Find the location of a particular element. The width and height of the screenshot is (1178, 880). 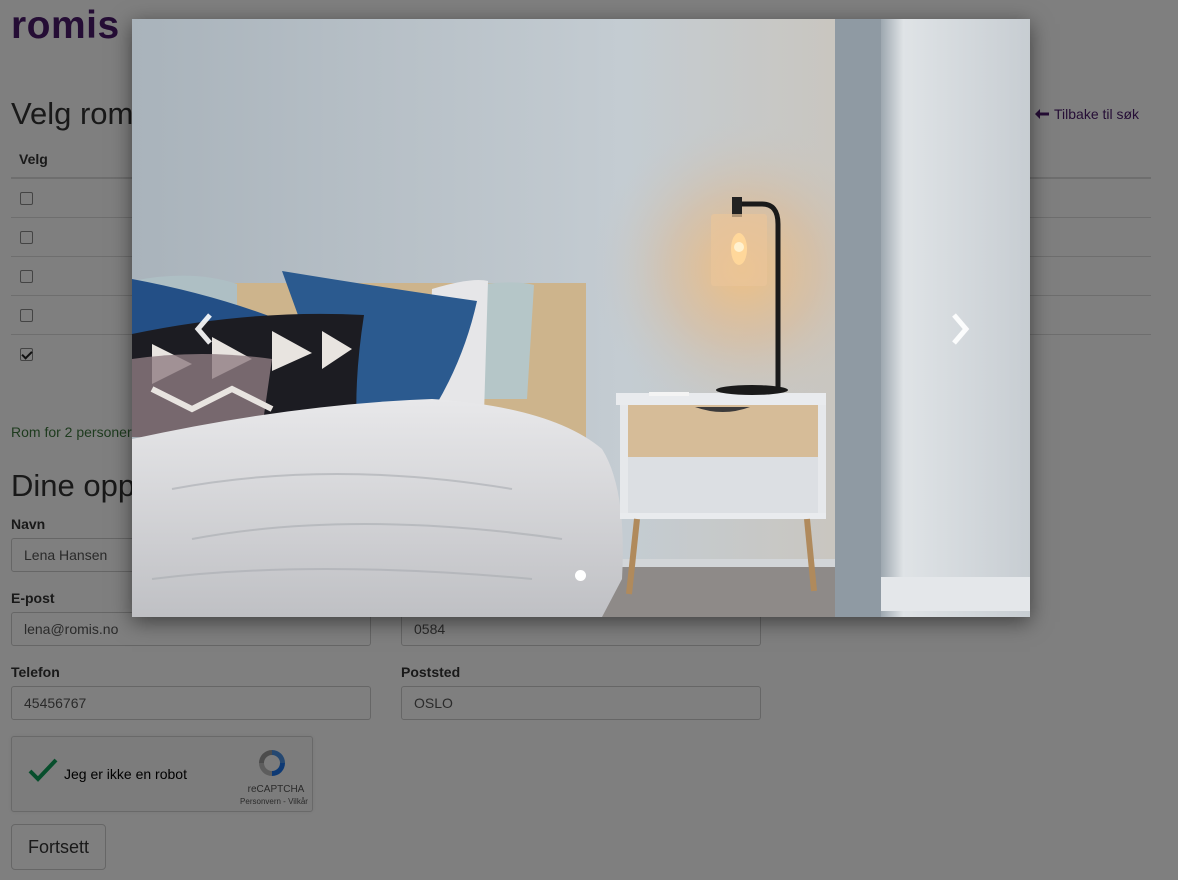

carousel-indicator is located at coordinates (580, 575).